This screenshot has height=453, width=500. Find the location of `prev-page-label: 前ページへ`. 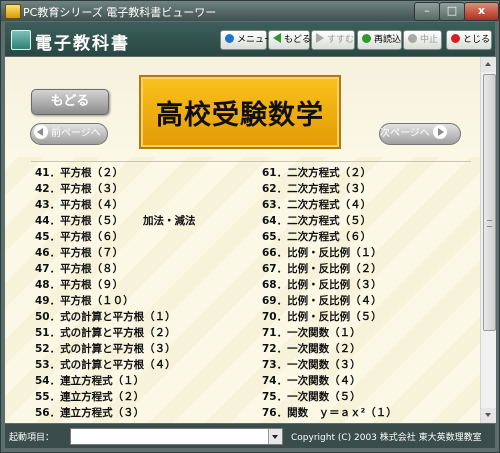

prev-page-label: 前ページへ is located at coordinates (76, 133).